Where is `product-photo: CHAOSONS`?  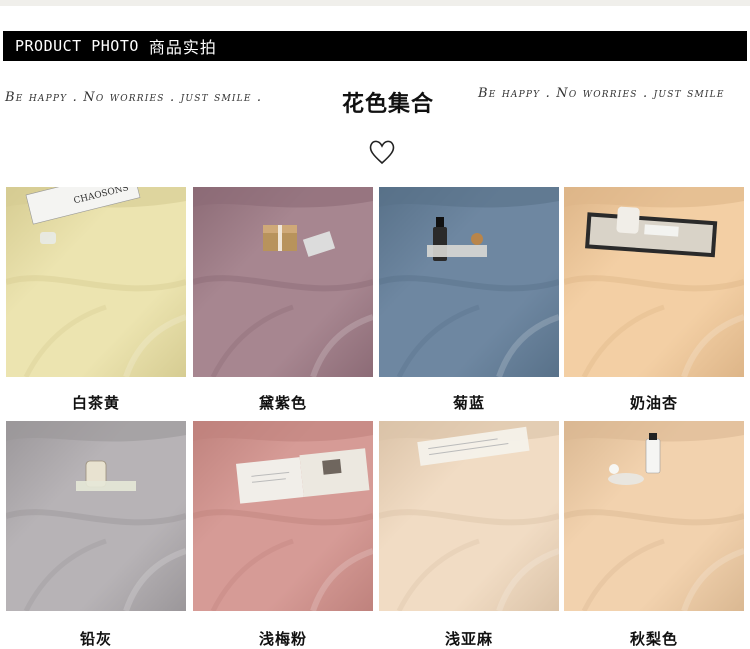
product-photo: CHAOSONS is located at coordinates (96, 282).